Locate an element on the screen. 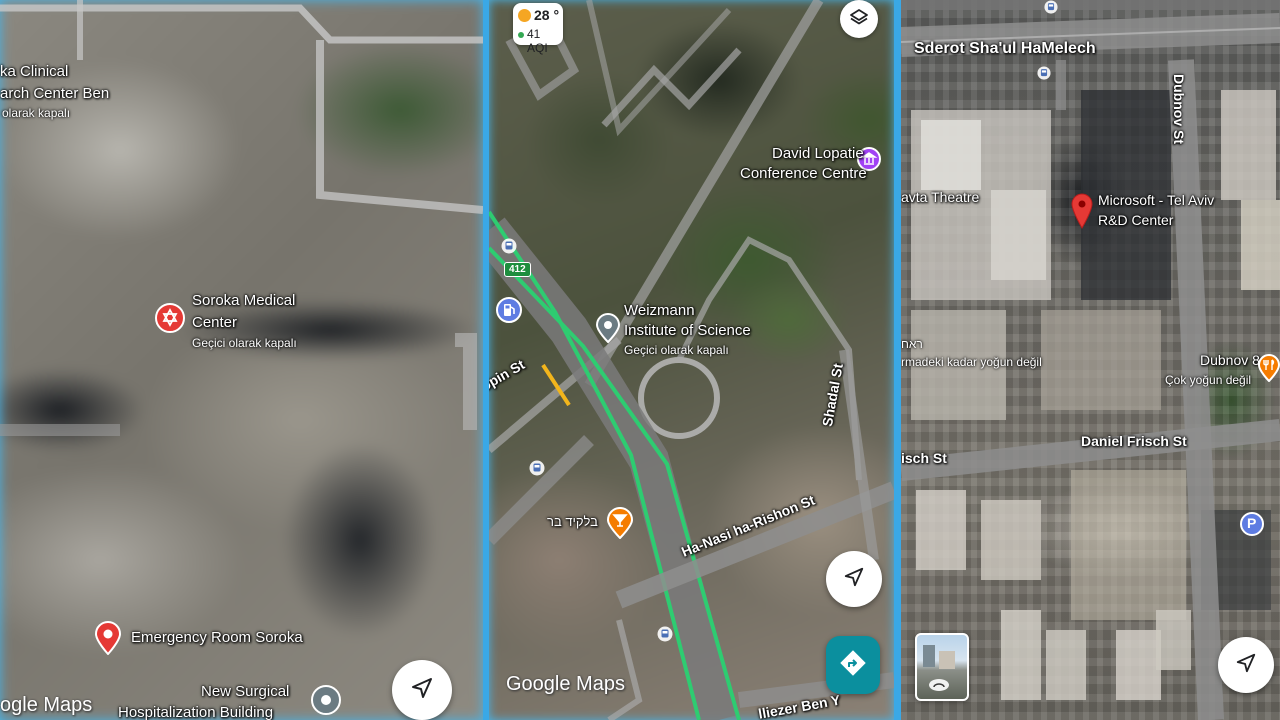  directions-icon is located at coordinates (853, 665).